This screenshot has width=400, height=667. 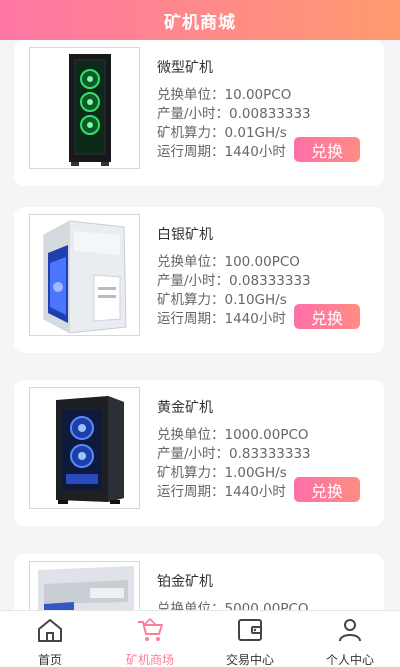 I want to click on cart-icon, so click(x=150, y=632).